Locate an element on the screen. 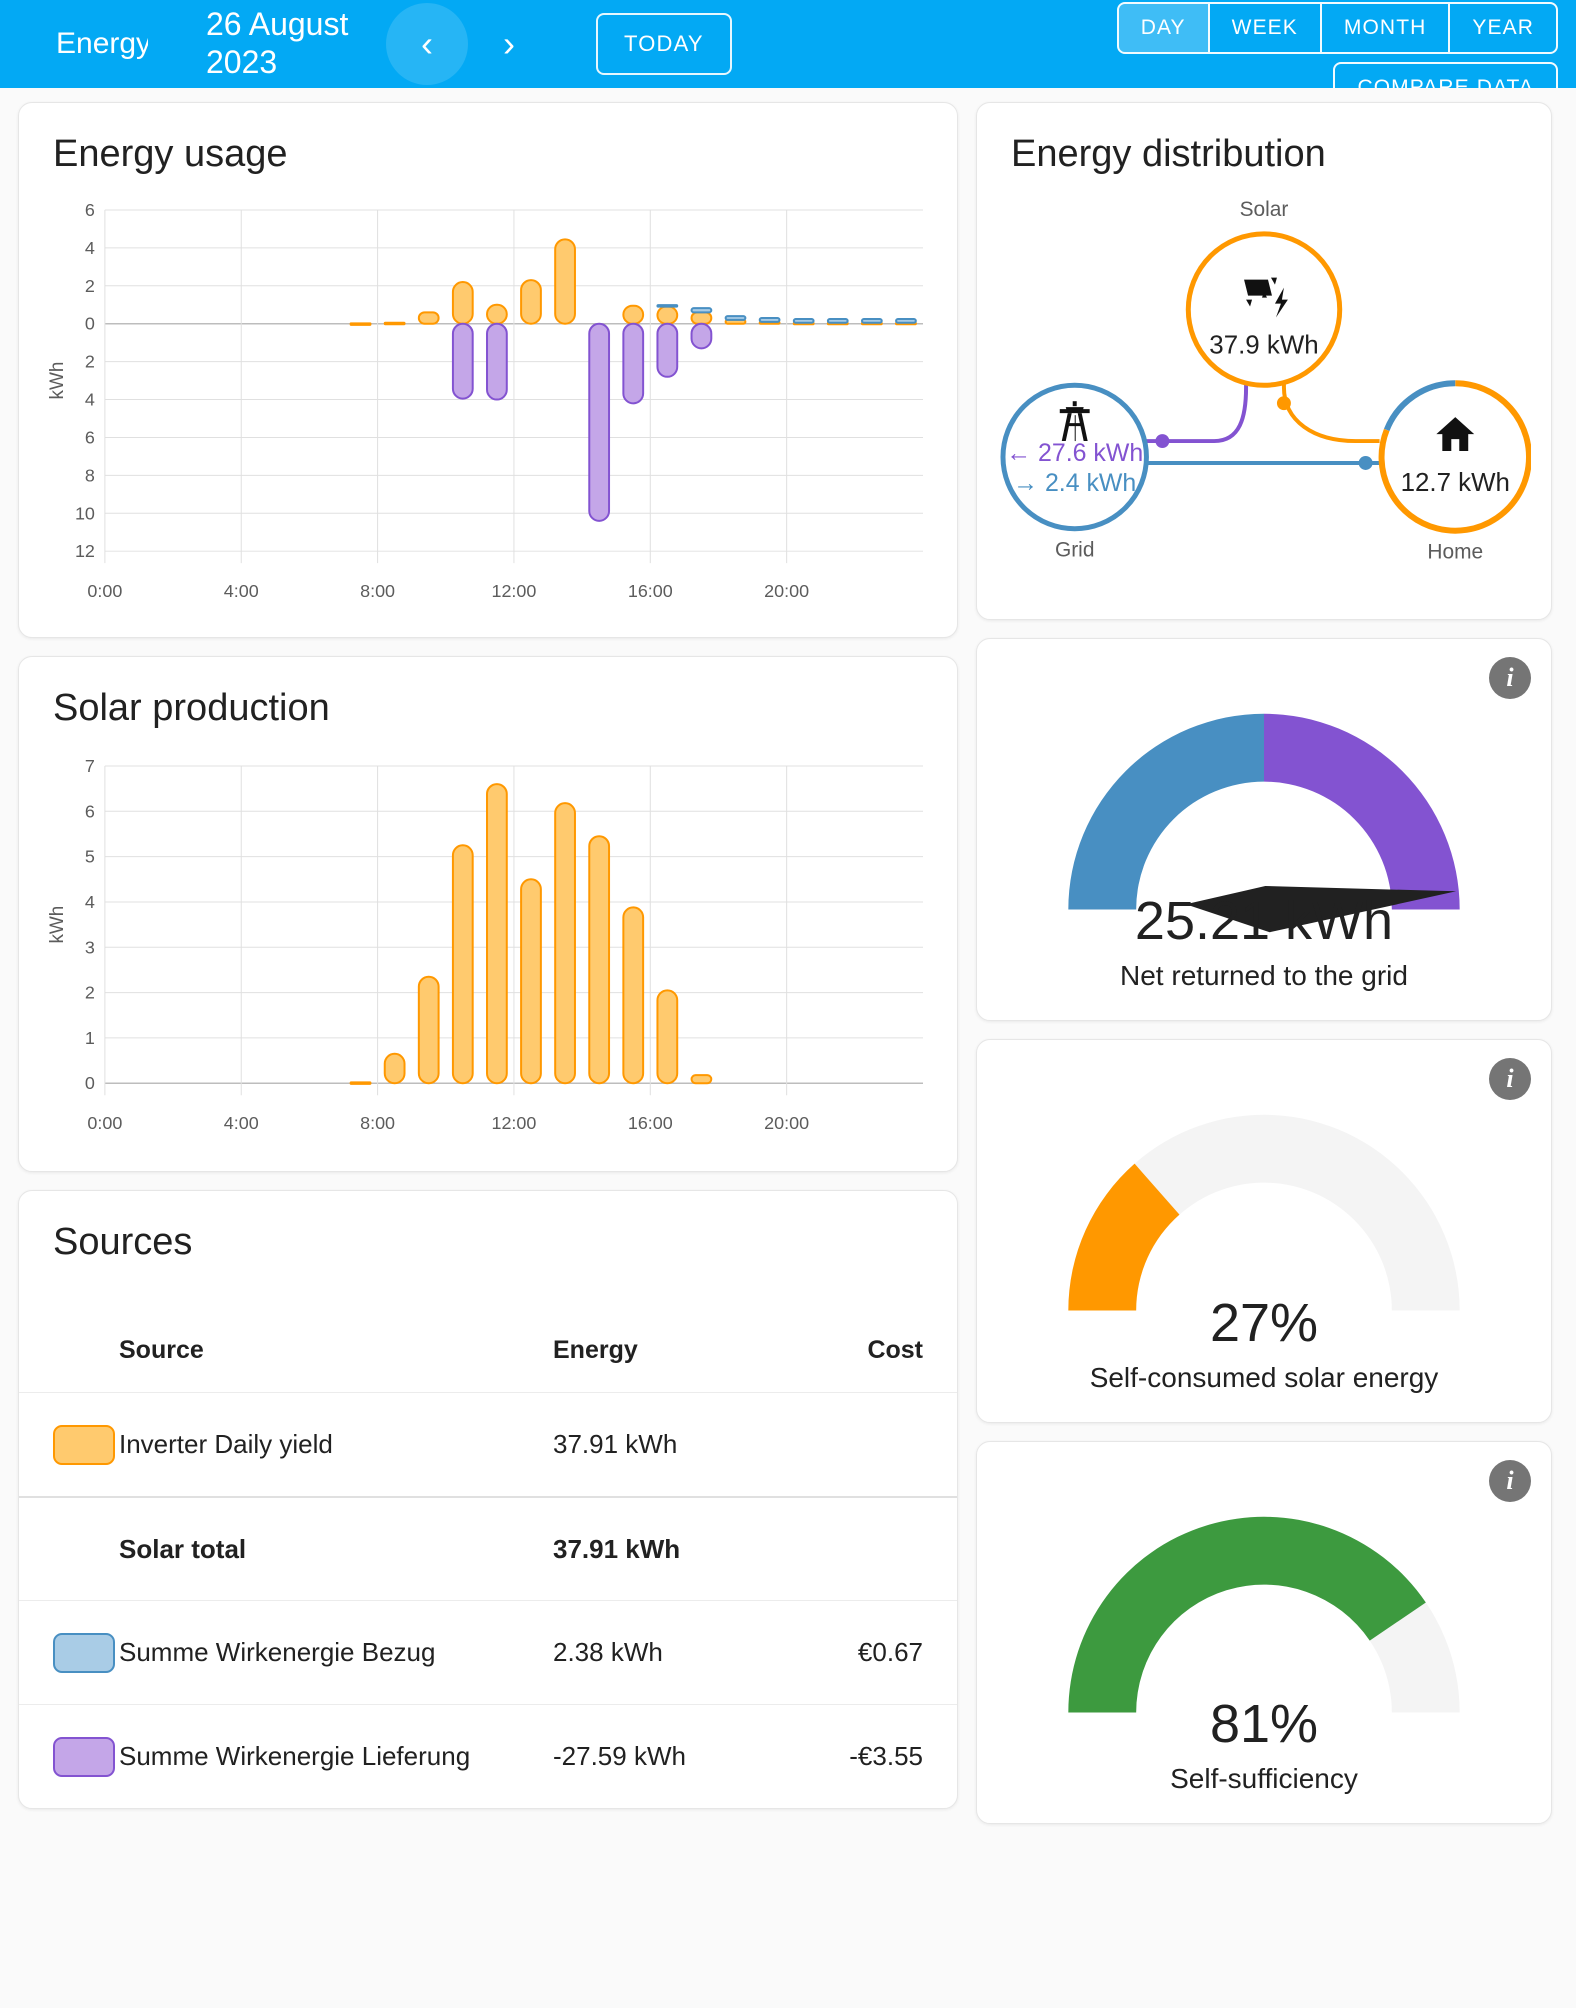 The width and height of the screenshot is (1576, 2008). svg-text: → 2.4 kWh is located at coordinates (1074, 483).